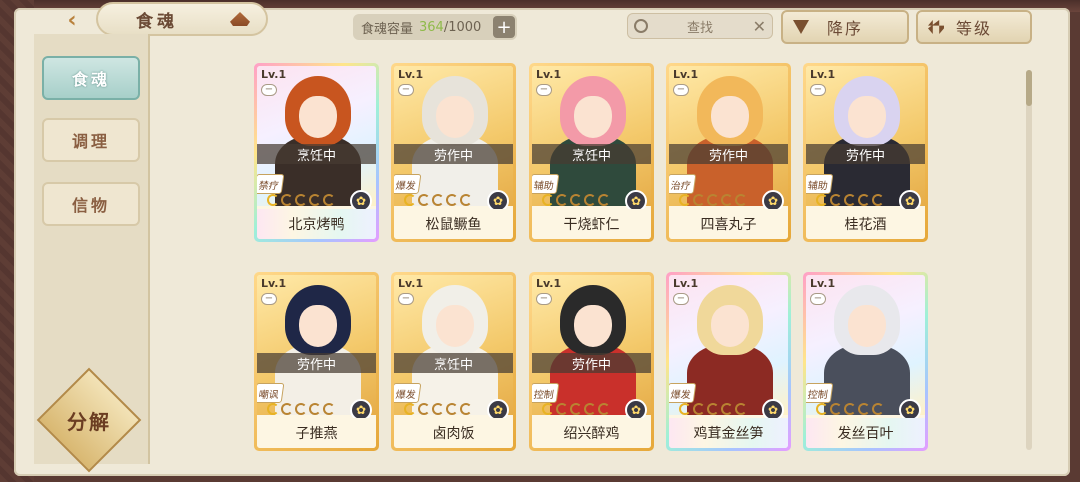 The height and width of the screenshot is (482, 1080). Describe the element at coordinates (316, 224) in the screenshot. I see `card-name: 北京烤鸭` at that location.